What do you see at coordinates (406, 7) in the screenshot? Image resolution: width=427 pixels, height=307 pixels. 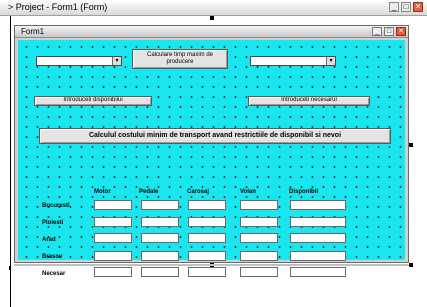 I see `maximize-icon: □` at bounding box center [406, 7].